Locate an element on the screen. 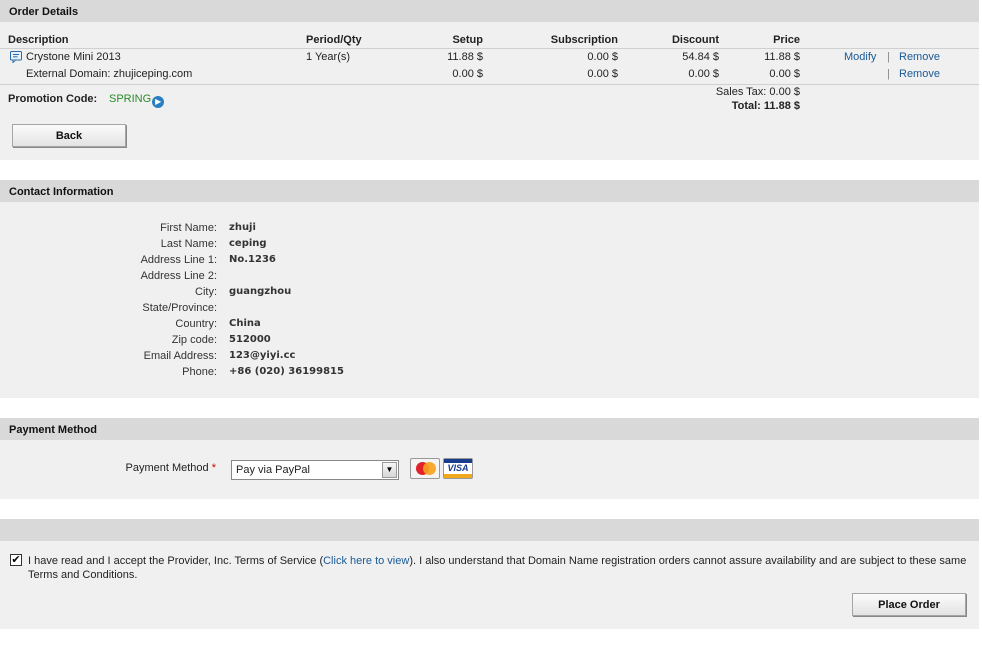 The width and height of the screenshot is (982, 663). zip-code-label: Zip code: is located at coordinates (194, 340).